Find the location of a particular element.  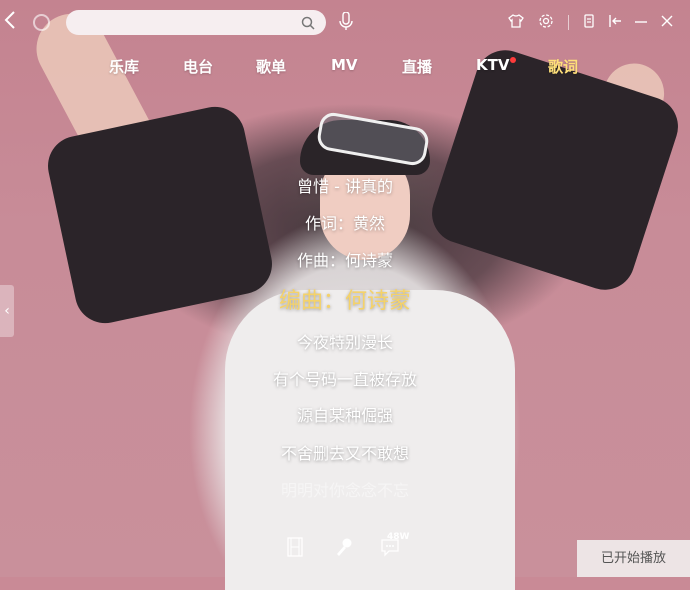

voice-search-icon is located at coordinates (346, 23).